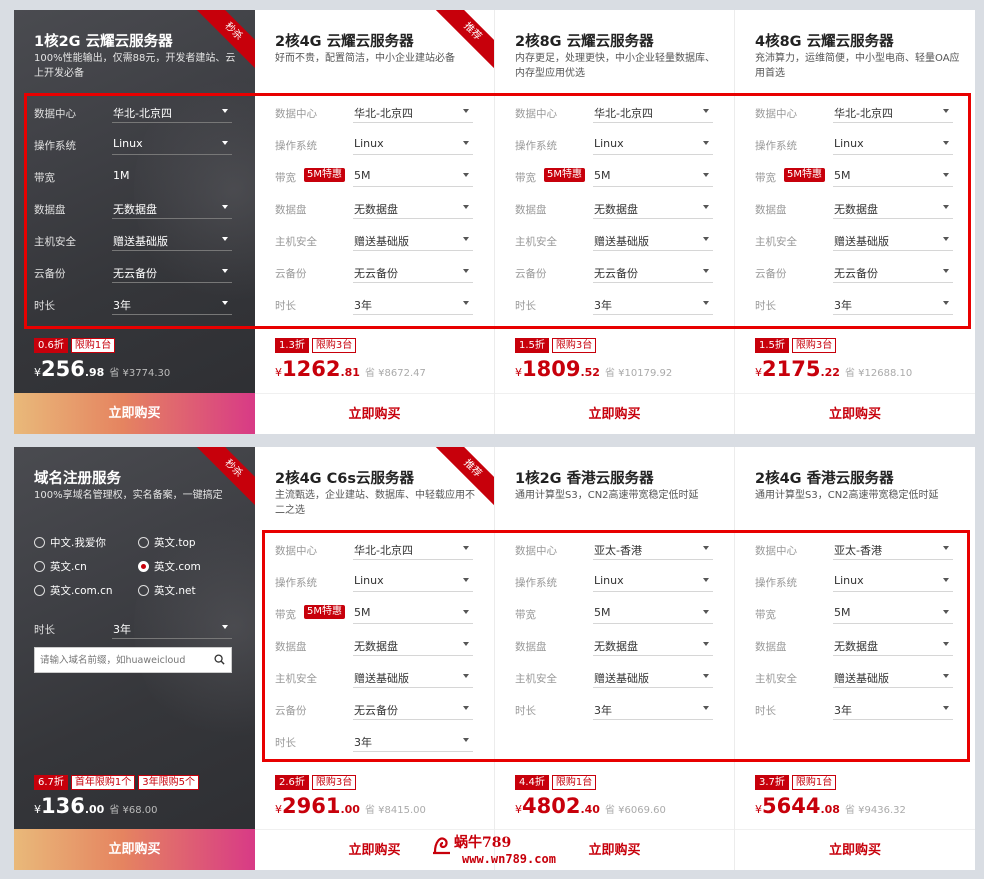  I want to click on limit-badge: 首年限购1个, so click(103, 782).